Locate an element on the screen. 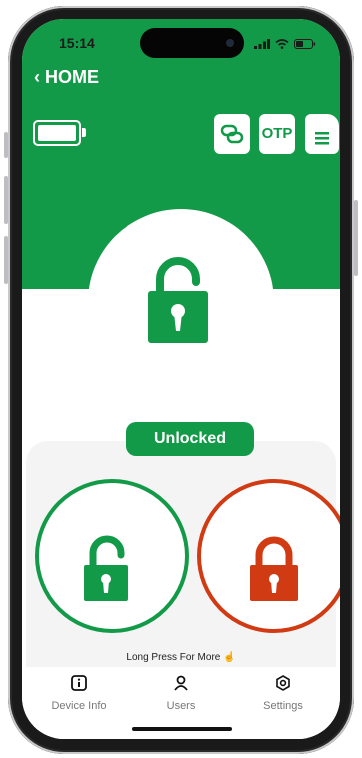 This screenshot has width=362, height=758. hint-text: Long Press For More is located at coordinates (173, 657).